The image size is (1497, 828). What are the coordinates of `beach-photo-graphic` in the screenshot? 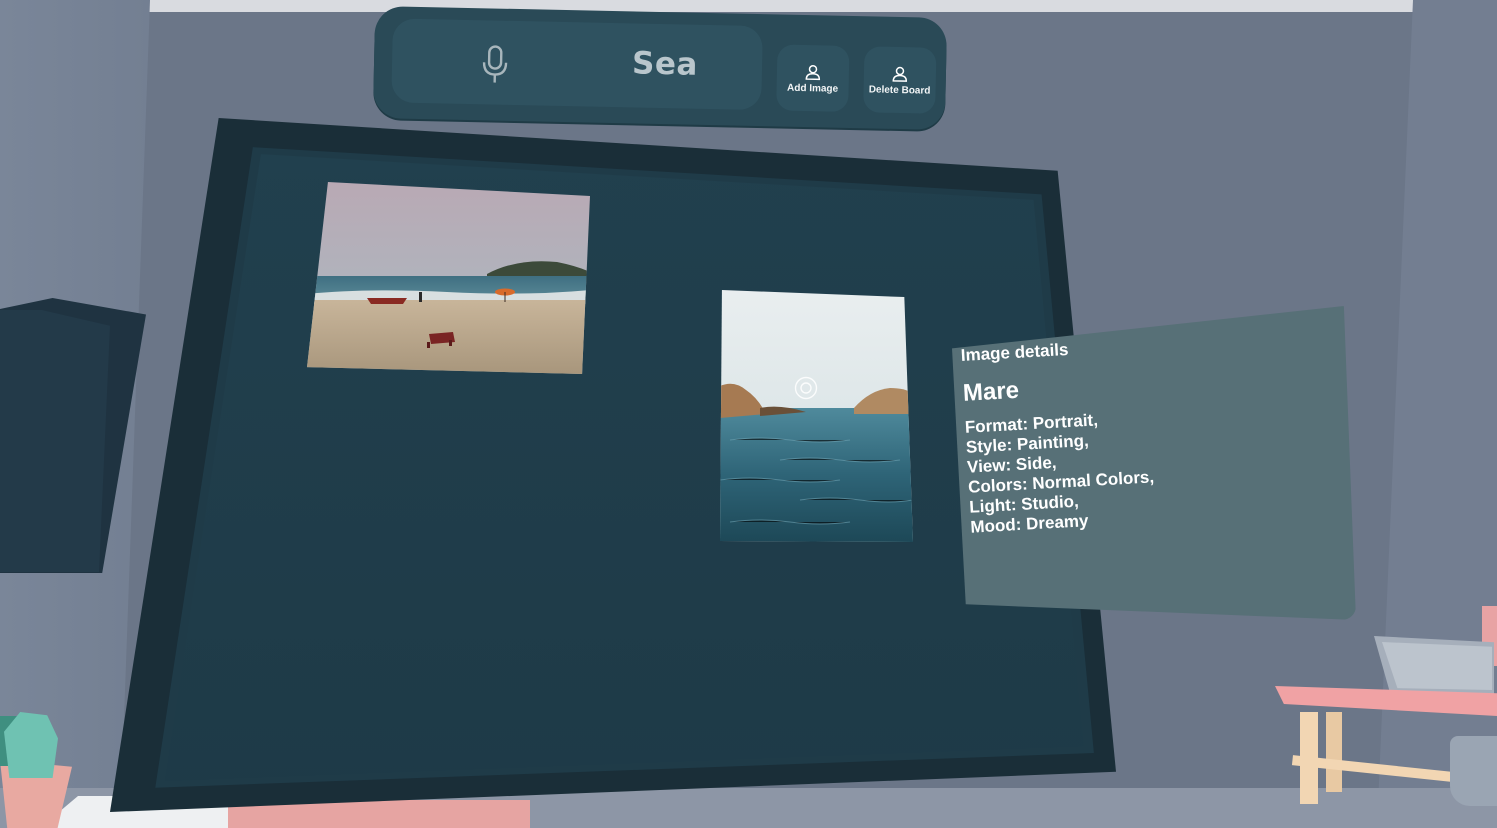 It's located at (448, 278).